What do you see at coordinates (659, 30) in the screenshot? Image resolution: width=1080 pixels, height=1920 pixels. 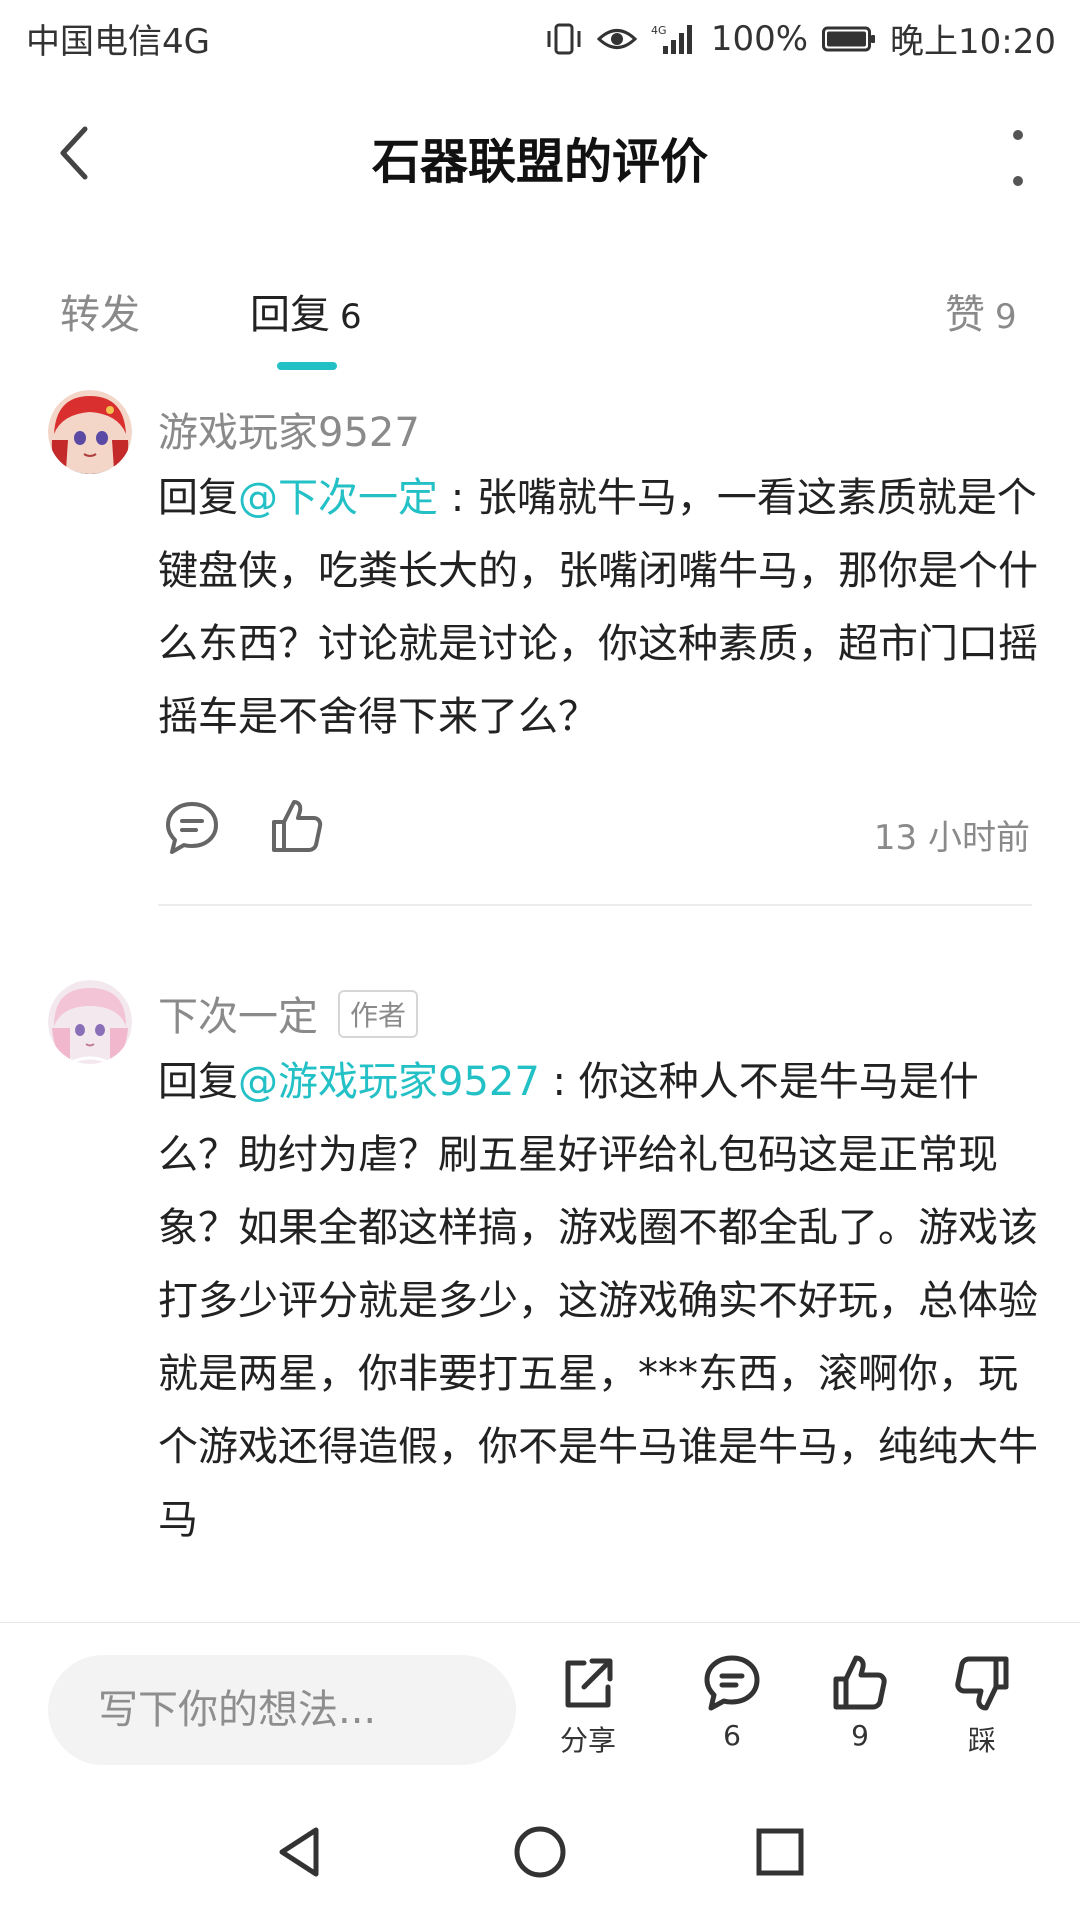 I see `svg-text: 4G` at bounding box center [659, 30].